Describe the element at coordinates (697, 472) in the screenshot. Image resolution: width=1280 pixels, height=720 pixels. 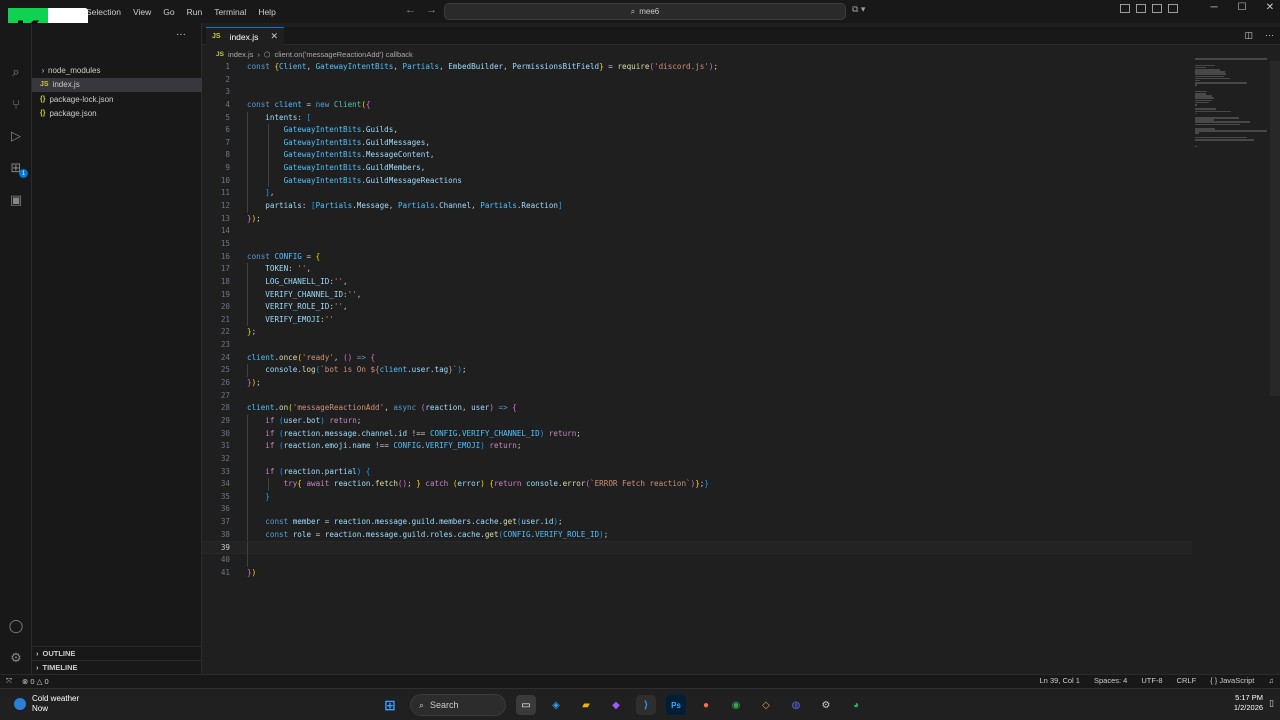
I see `code-line: 33 if (reaction.partial) {` at that location.